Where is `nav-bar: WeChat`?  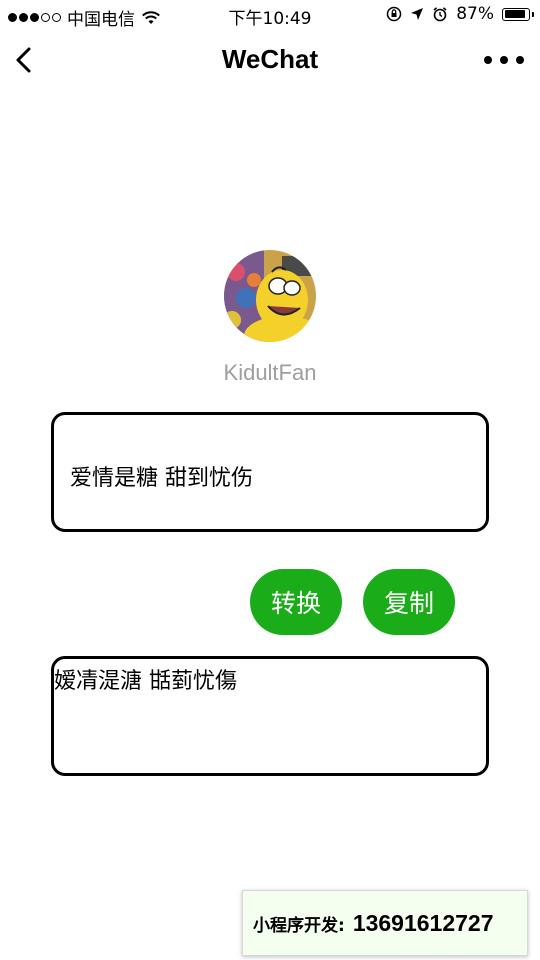
nav-bar: WeChat is located at coordinates (270, 60).